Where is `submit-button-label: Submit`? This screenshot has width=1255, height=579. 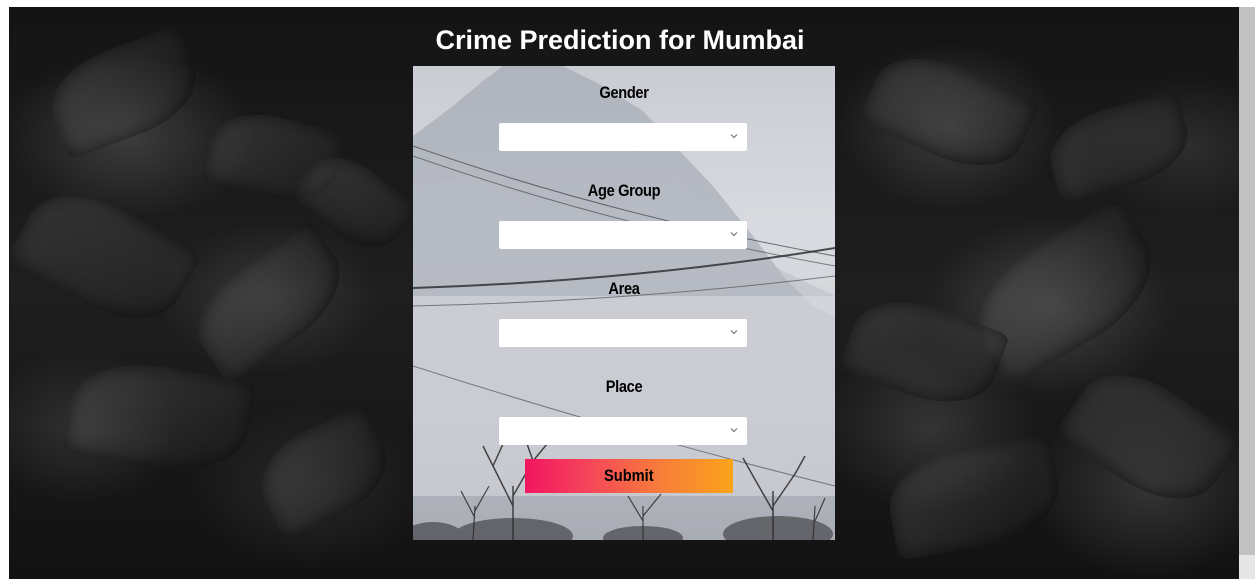
submit-button-label: Submit is located at coordinates (629, 475).